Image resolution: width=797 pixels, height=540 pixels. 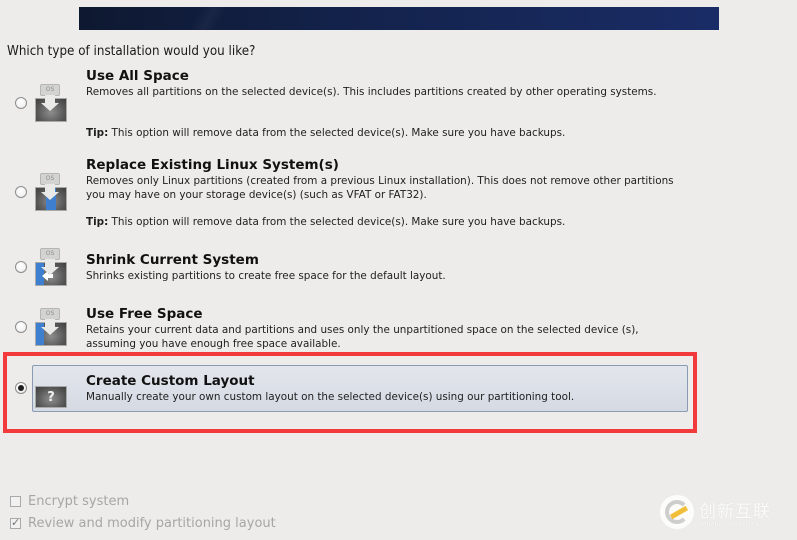 What do you see at coordinates (170, 381) in the screenshot?
I see `option-title: Create Custom Layout` at bounding box center [170, 381].